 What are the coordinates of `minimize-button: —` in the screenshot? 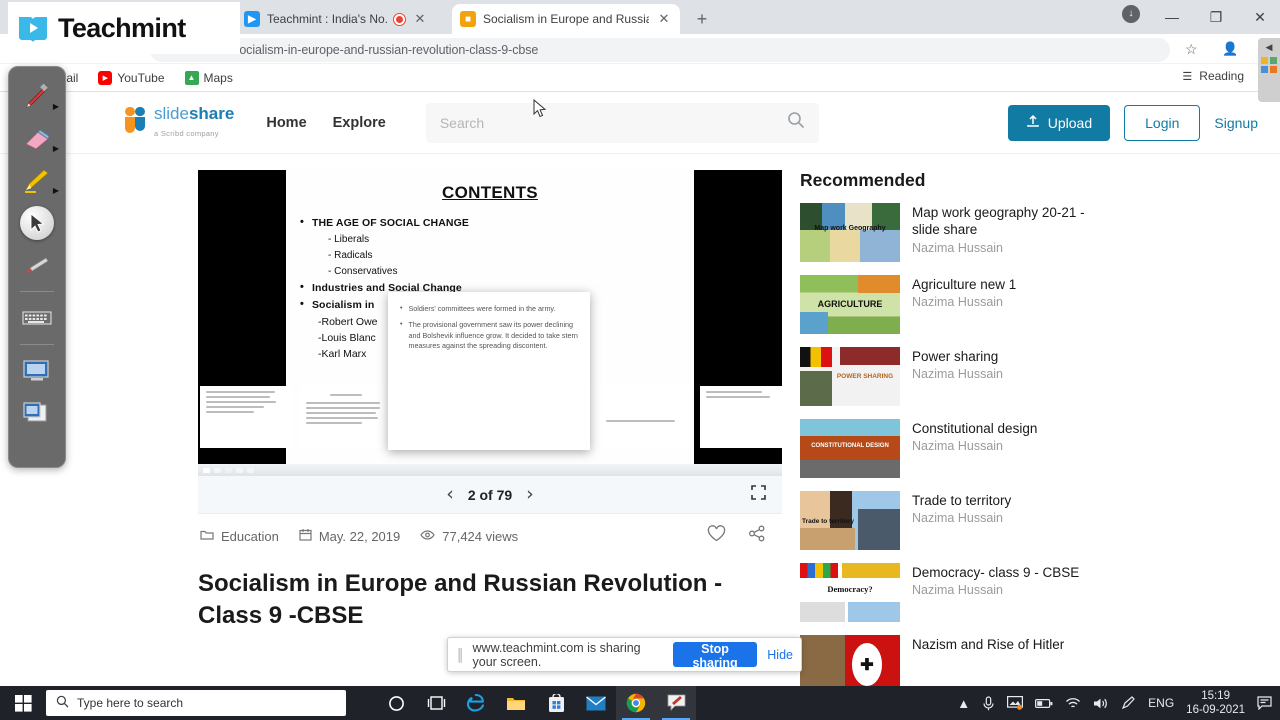 It's located at (1172, 17).